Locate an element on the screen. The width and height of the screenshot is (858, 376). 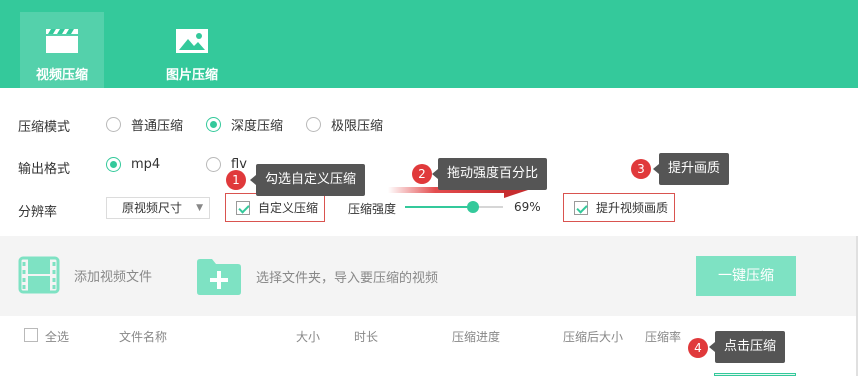
slider-fill is located at coordinates (439, 207).